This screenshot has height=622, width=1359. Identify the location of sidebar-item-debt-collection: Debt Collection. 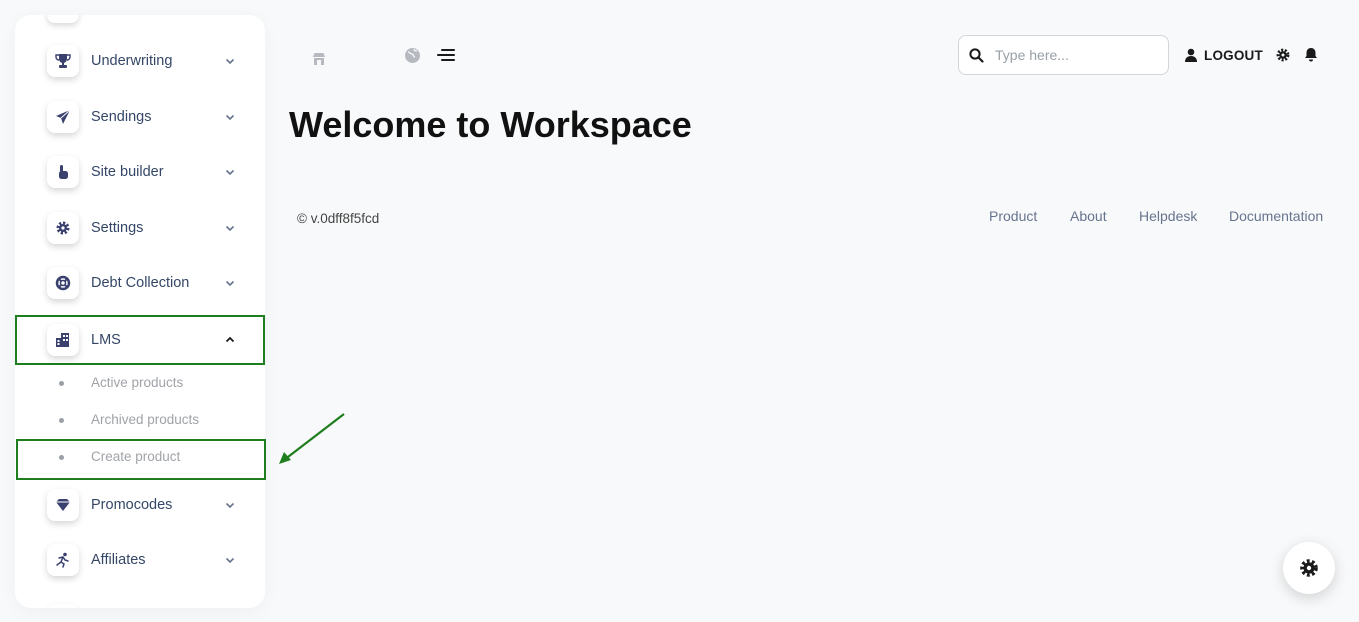
(140, 283).